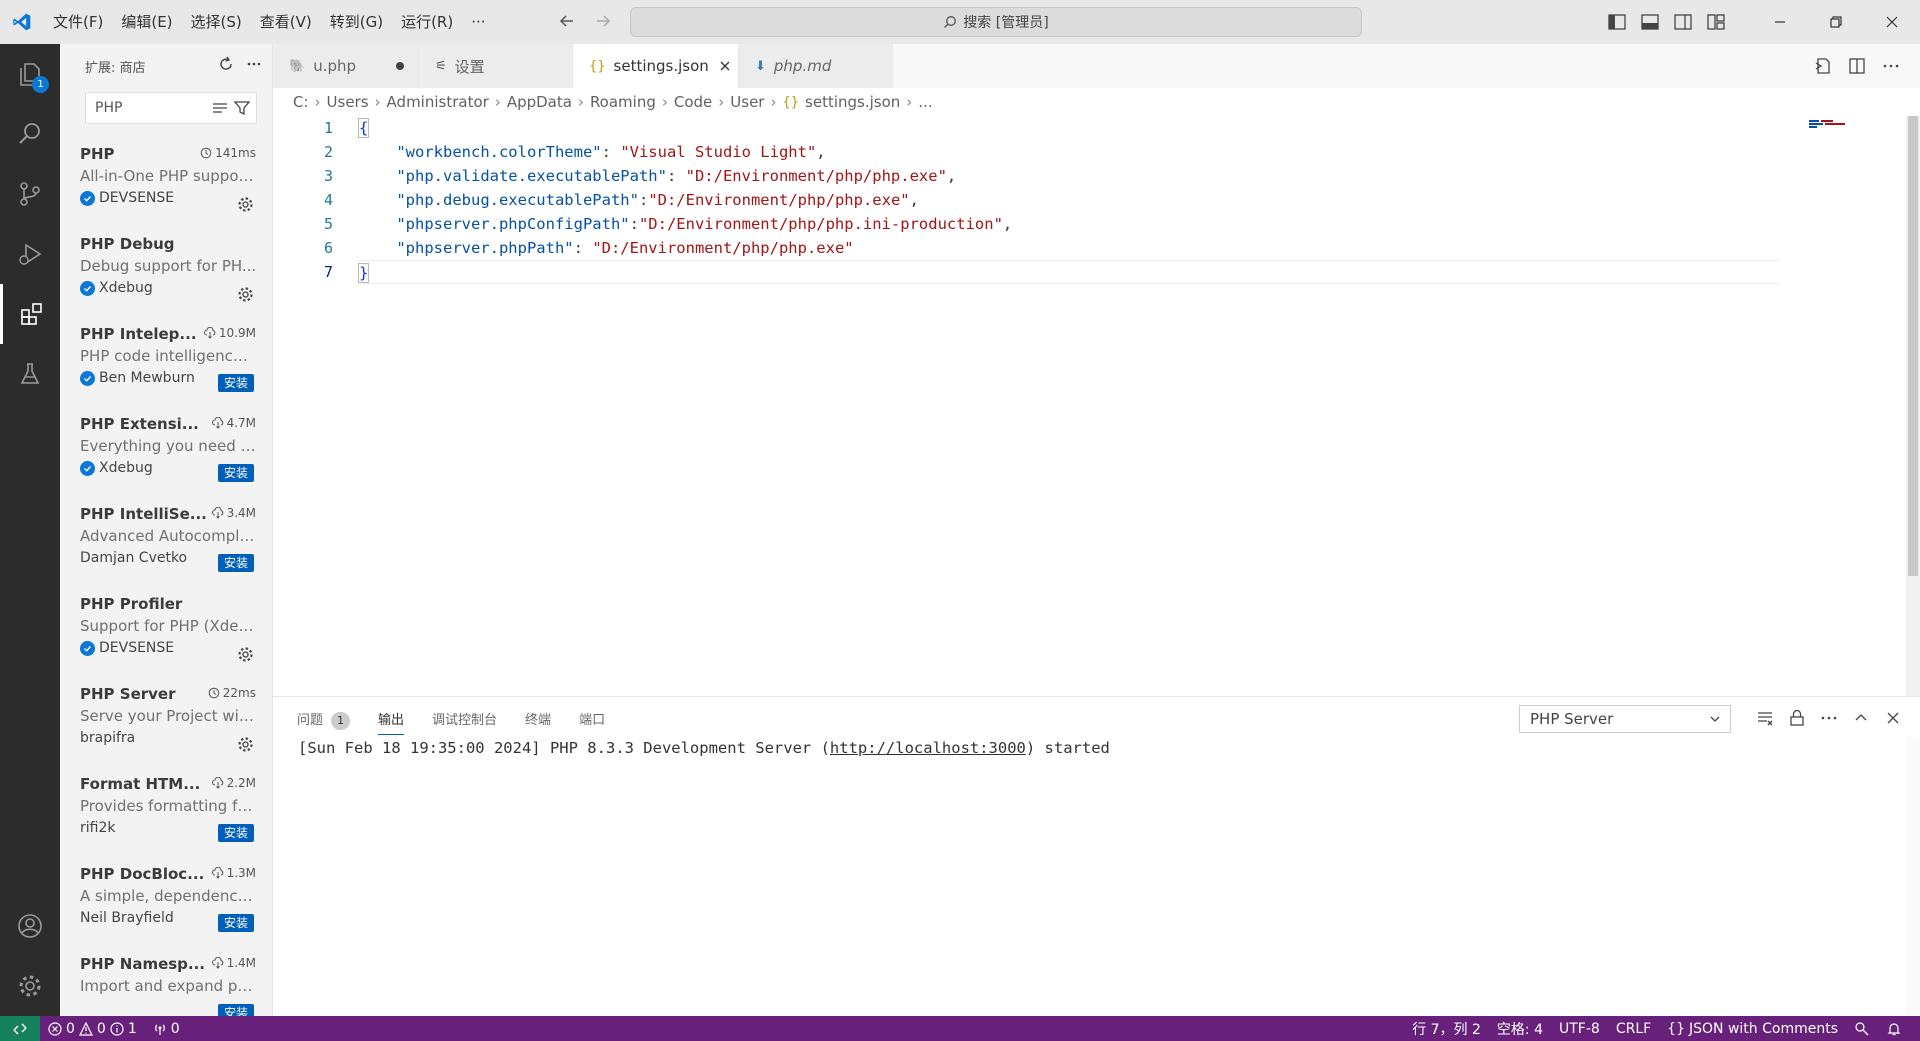  What do you see at coordinates (478, 22) in the screenshot?
I see `menu-more: ···` at bounding box center [478, 22].